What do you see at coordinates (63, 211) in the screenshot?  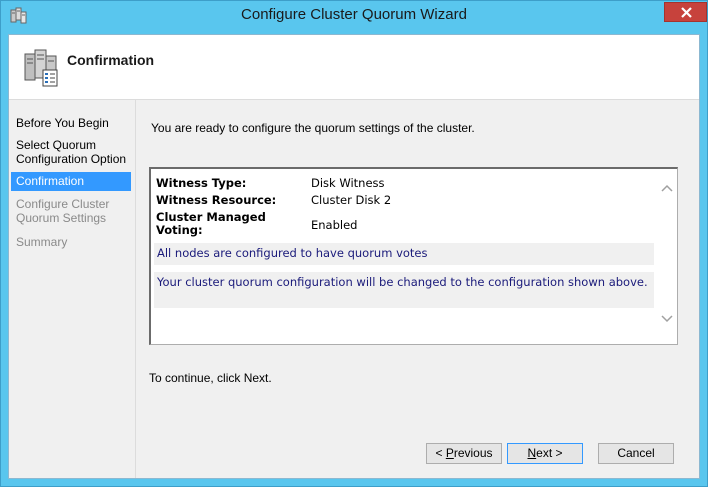 I see `nav-step-configure-quorum-settings: Configure Cluster Quorum Settings` at bounding box center [63, 211].